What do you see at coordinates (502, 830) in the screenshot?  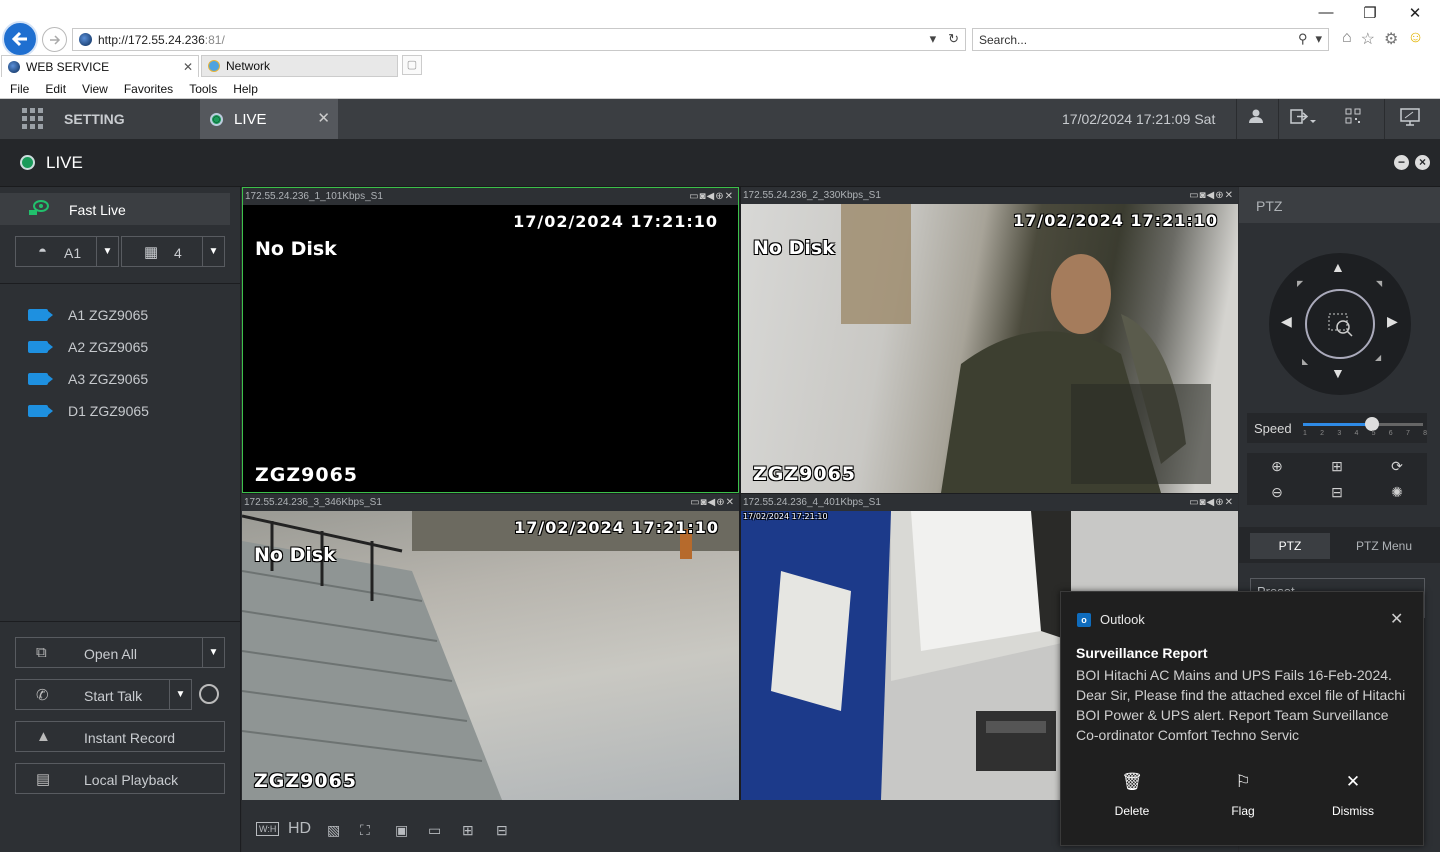 I see `layout-six-icon: ⊟` at bounding box center [502, 830].